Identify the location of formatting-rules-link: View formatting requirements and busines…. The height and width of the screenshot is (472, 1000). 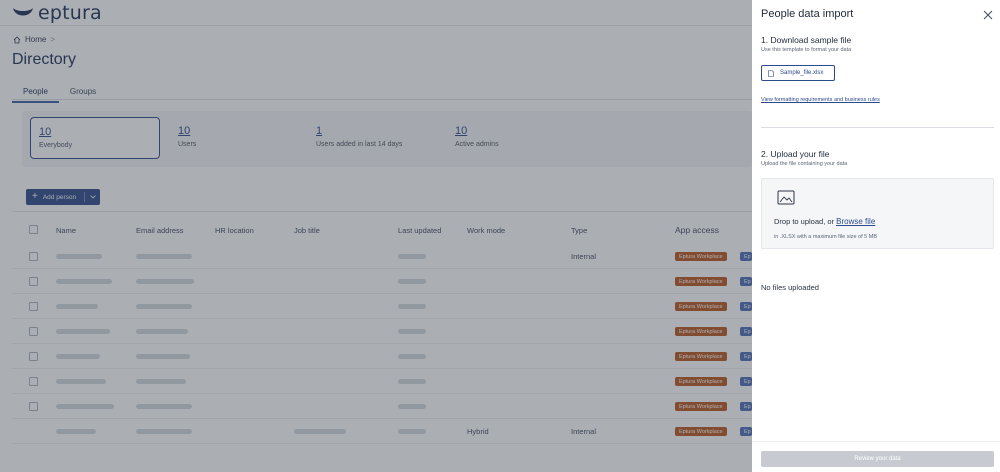
(820, 100).